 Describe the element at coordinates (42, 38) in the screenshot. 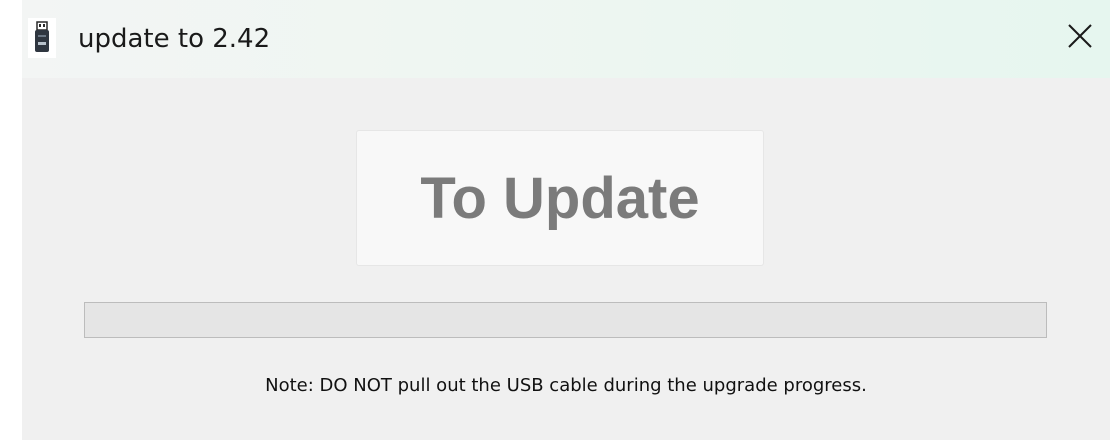

I see `usb-drive-icon` at that location.